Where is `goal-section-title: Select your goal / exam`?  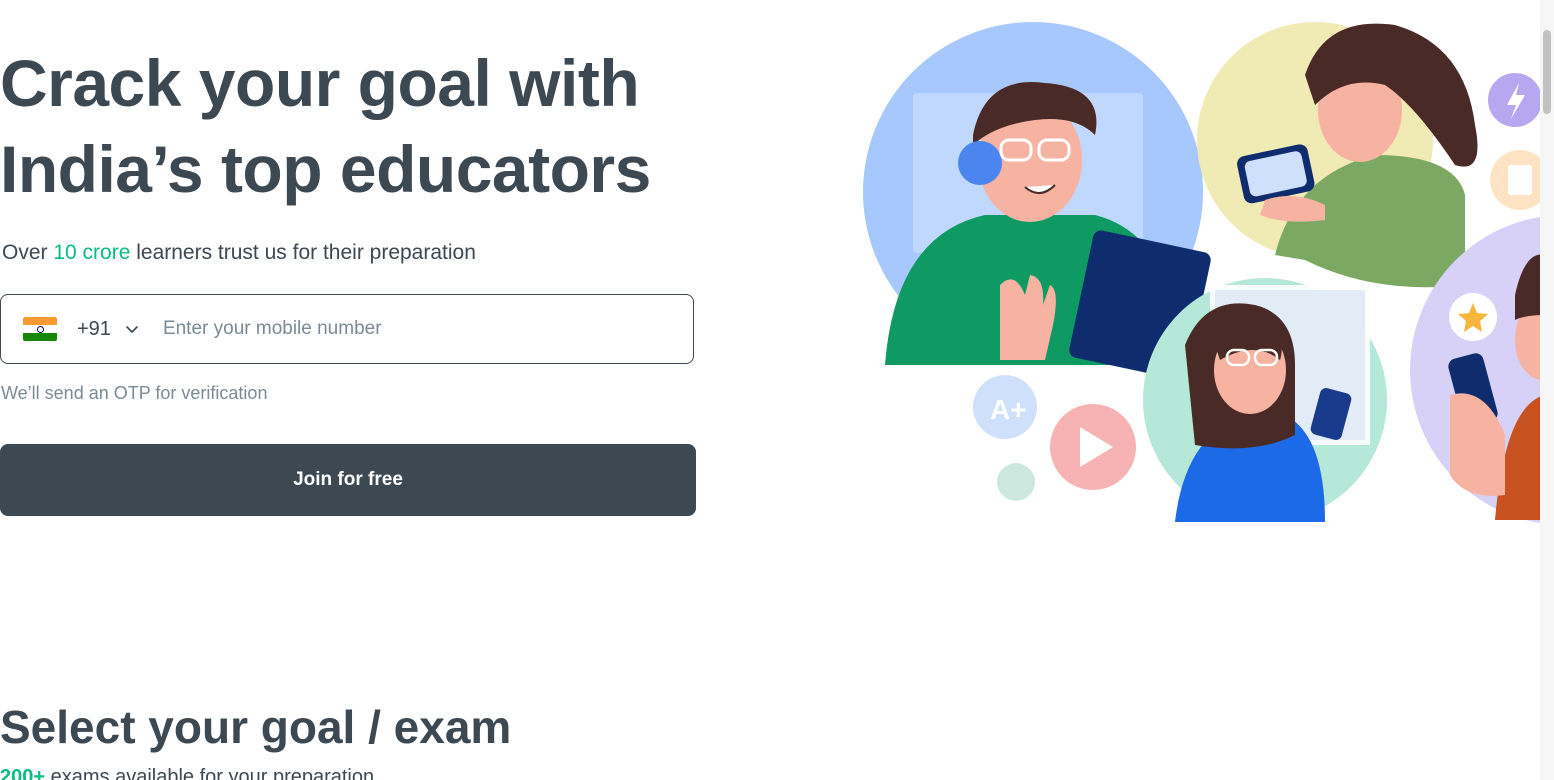 goal-section-title: Select your goal / exam is located at coordinates (256, 727).